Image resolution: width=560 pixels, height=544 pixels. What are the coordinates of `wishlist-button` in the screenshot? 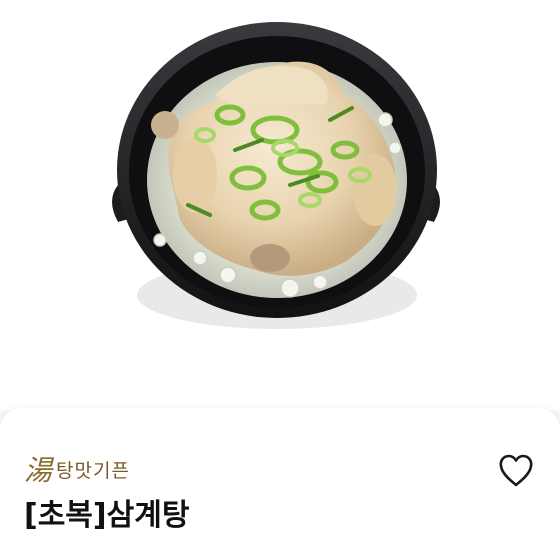 It's located at (516, 471).